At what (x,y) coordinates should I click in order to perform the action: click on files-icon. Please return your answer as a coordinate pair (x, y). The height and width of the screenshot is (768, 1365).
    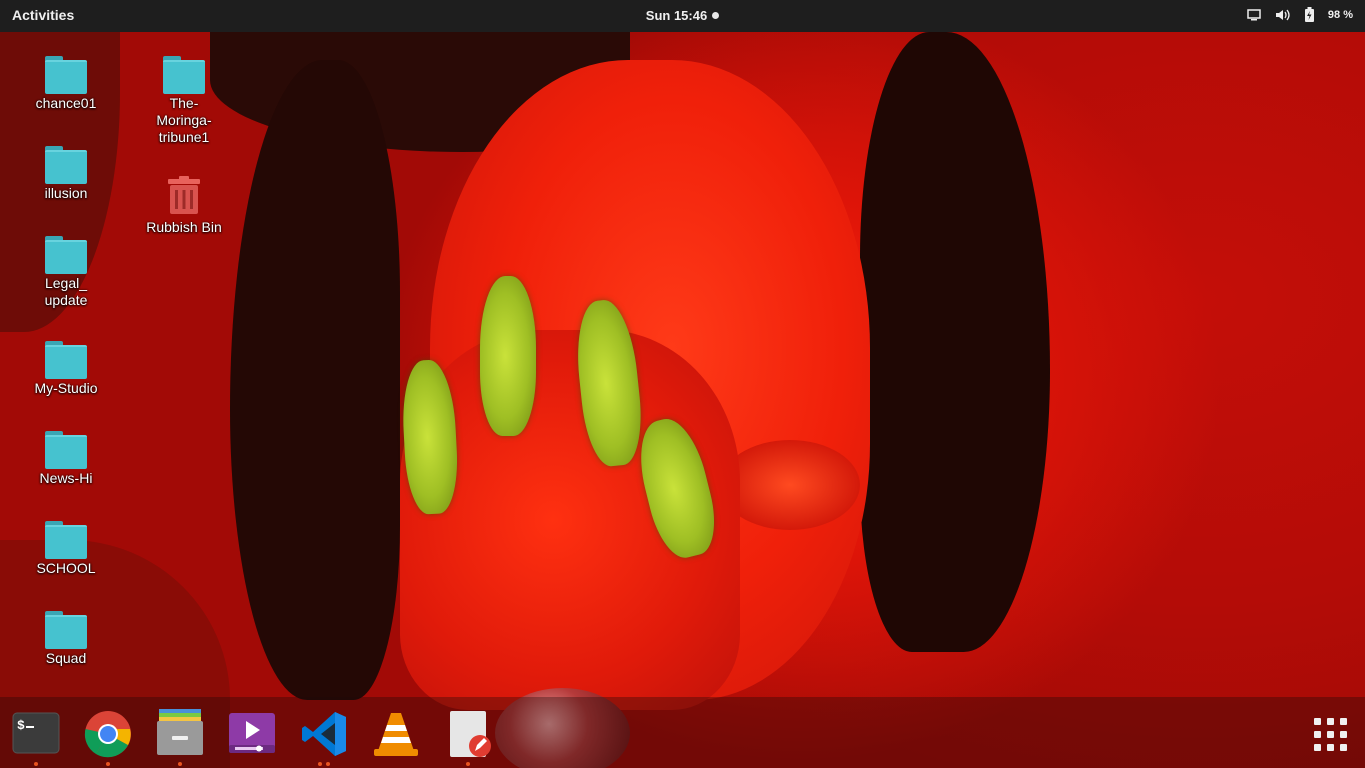
    Looking at the image, I should click on (180, 732).